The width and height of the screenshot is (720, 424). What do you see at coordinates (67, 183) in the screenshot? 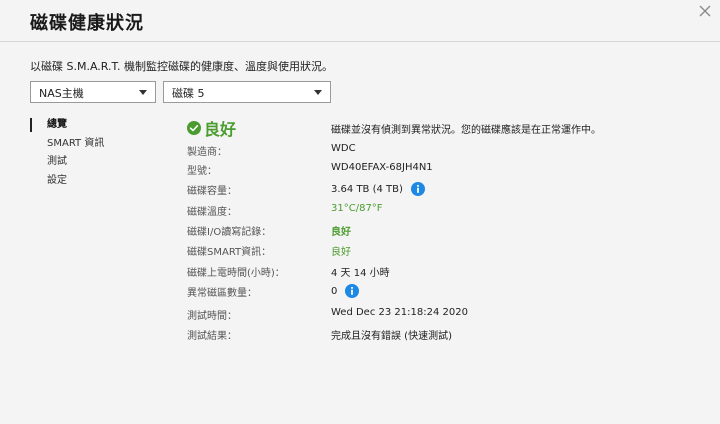
I see `nav-item-settings: 設定` at bounding box center [67, 183].